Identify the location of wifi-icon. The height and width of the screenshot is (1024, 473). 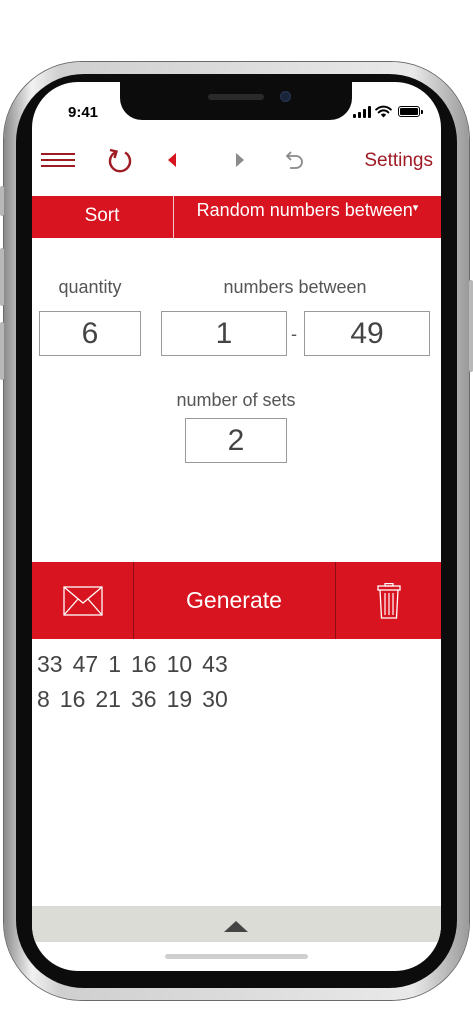
(383, 111).